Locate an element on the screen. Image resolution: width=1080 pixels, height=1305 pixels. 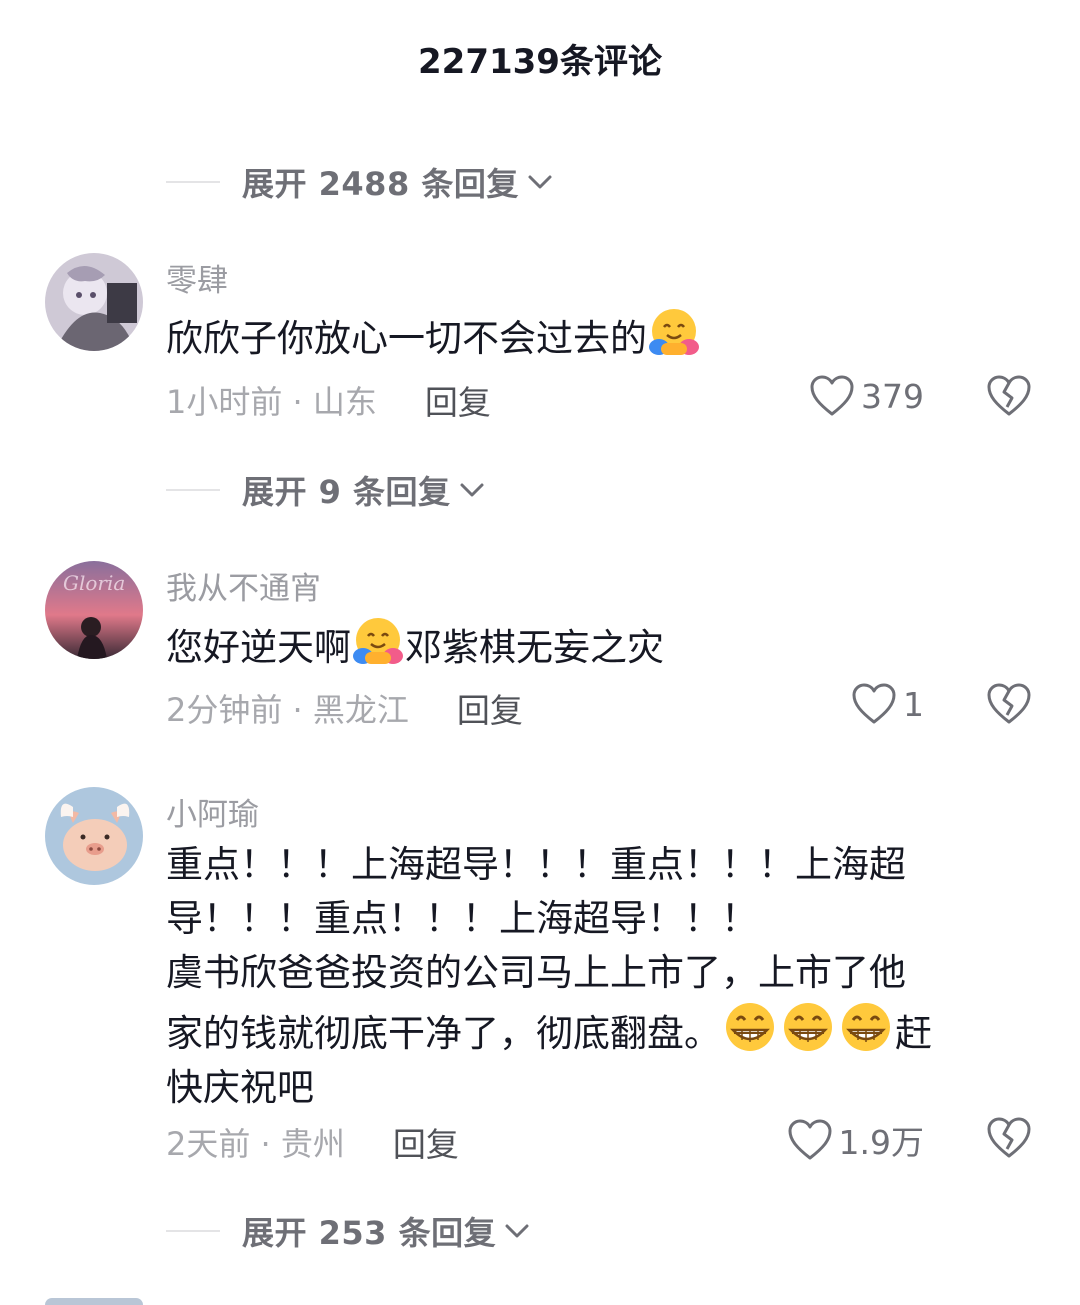
comment-body: 您好逆天啊 is located at coordinates (258, 647).